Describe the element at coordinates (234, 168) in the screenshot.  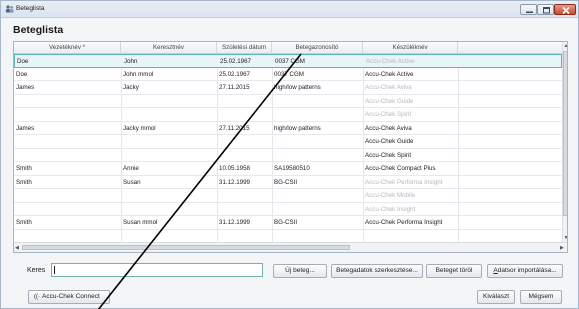
I see `cell-birth-date: 10.05.1958` at that location.